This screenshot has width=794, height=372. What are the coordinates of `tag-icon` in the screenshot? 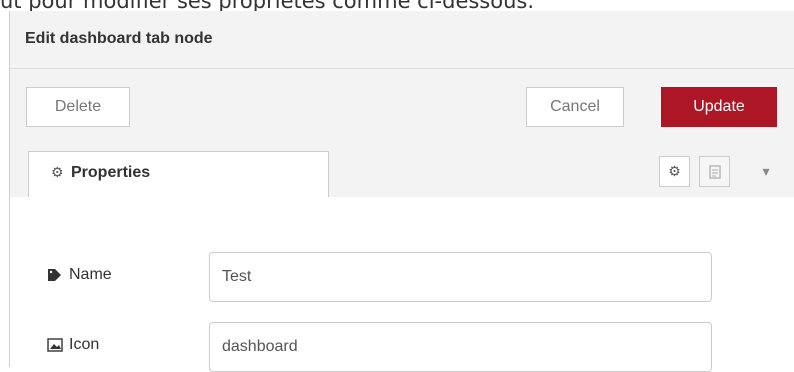 It's located at (55, 276).